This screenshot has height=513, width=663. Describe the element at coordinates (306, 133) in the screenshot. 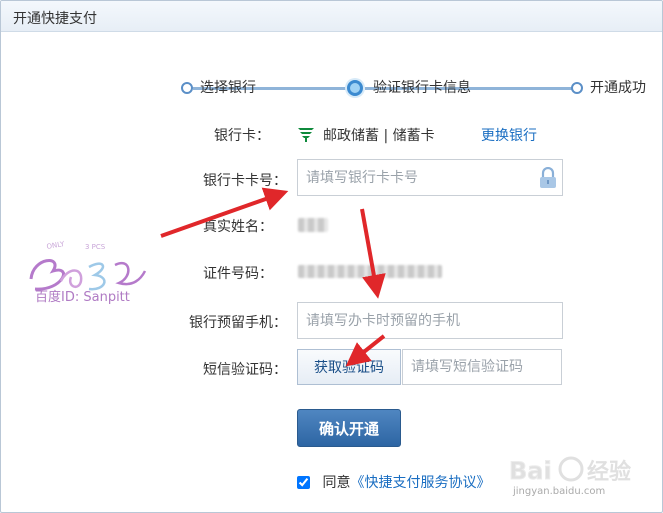

I see `postal-bank-logo-icon` at that location.